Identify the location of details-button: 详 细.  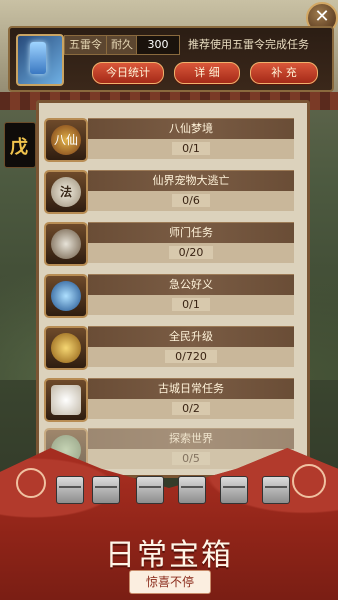
(207, 73).